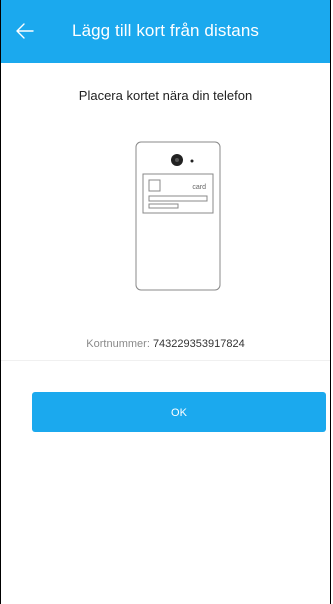 Image resolution: width=333 pixels, height=604 pixels. What do you see at coordinates (165, 95) in the screenshot?
I see `instruction-text: Placera kortet nära din telefon` at bounding box center [165, 95].